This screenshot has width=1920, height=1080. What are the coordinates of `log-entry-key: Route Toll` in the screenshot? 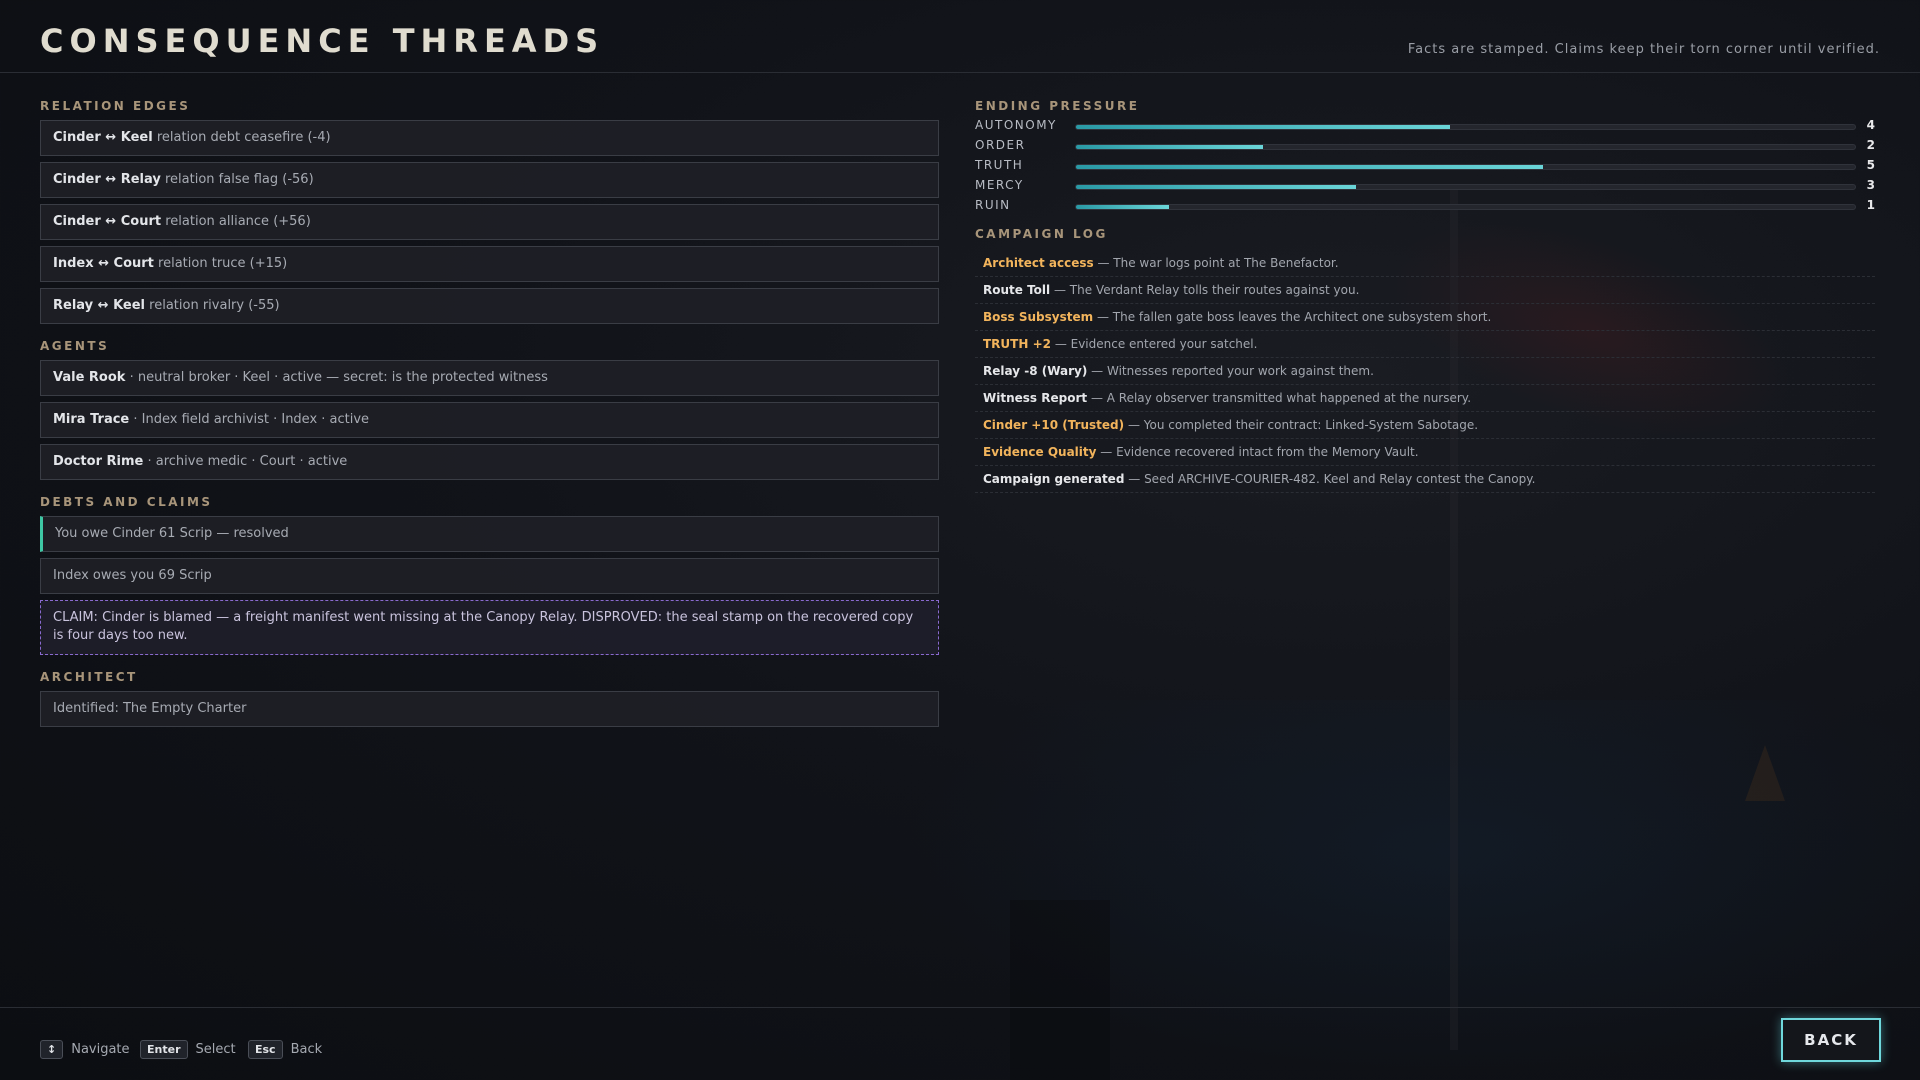 It's located at (1017, 290).